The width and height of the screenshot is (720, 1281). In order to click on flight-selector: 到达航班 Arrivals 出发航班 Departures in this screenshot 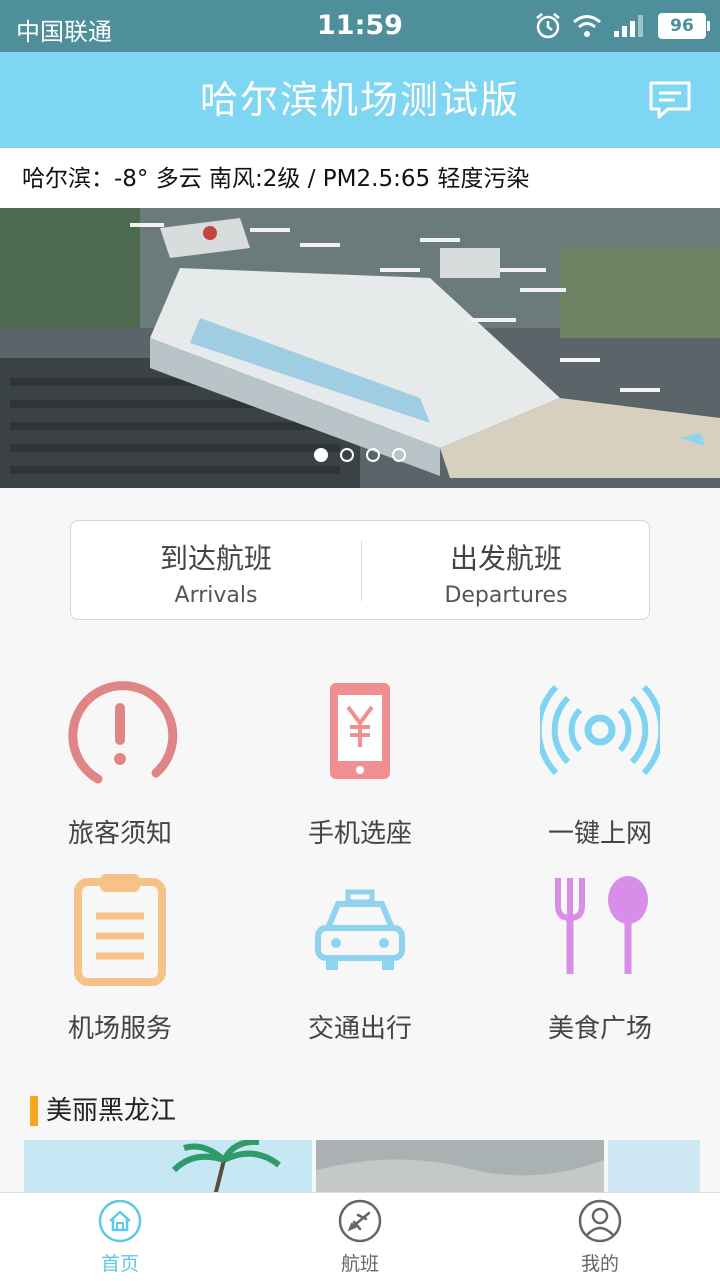, I will do `click(360, 570)`.